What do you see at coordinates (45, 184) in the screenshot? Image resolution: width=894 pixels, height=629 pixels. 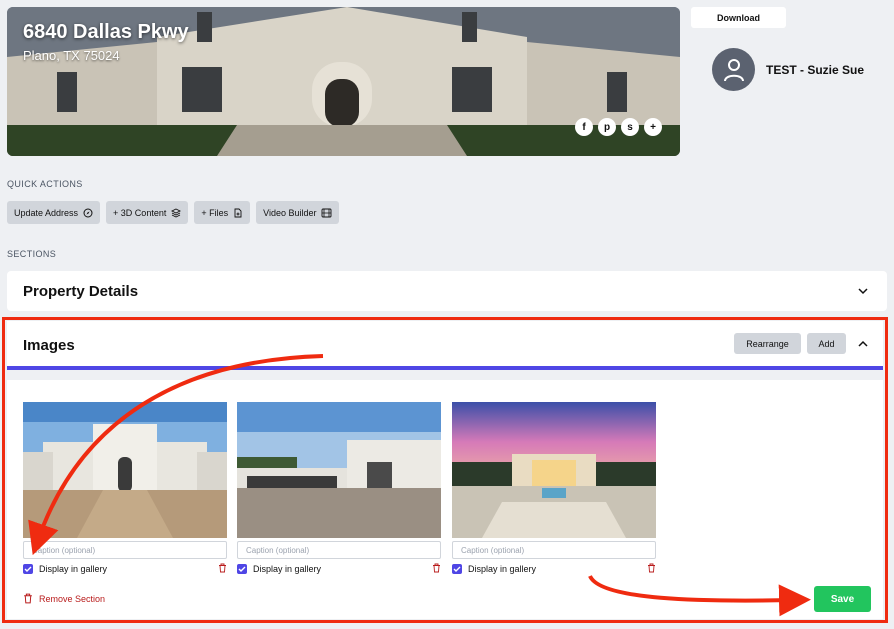 I see `quick-actions-label: QUICK ACTIONS` at bounding box center [45, 184].